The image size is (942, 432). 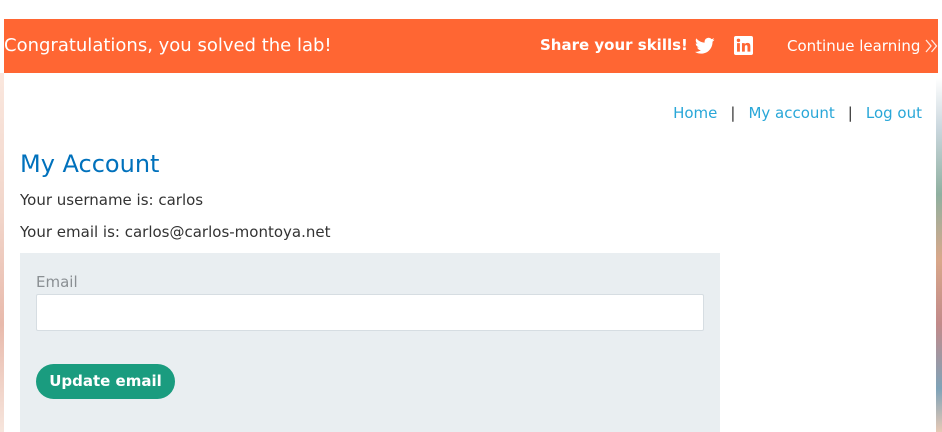 I want to click on nav-home-link: Home, so click(x=695, y=113).